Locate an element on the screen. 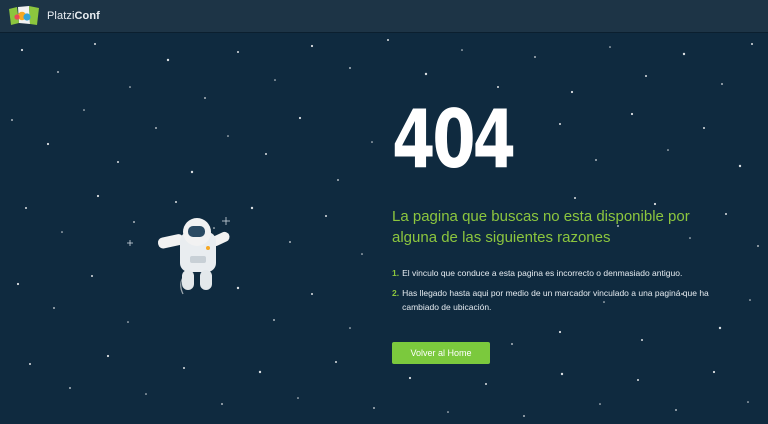  back-home-button: Volver al Home is located at coordinates (441, 353).